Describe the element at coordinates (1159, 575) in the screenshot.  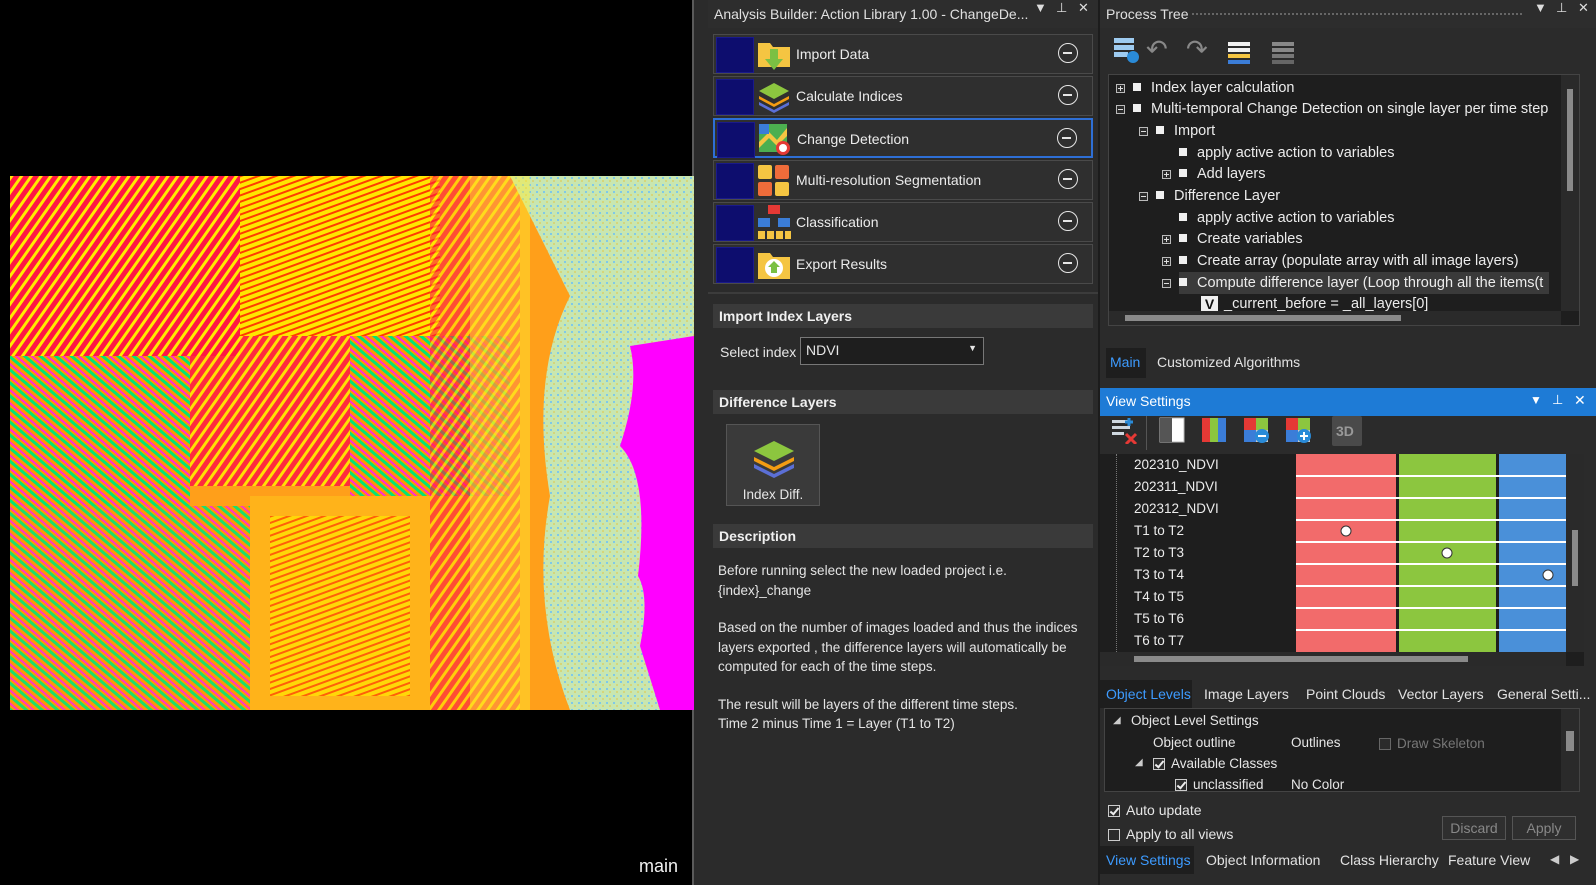
I see `layer-name: T3 to T4` at that location.